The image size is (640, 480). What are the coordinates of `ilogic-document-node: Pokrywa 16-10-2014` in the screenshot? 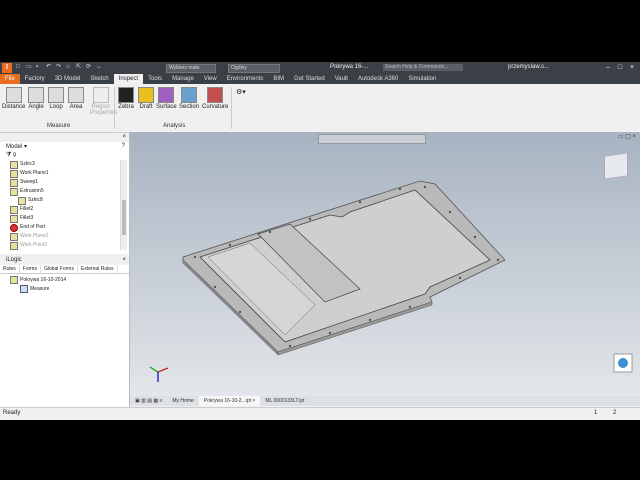 It's located at (38, 280).